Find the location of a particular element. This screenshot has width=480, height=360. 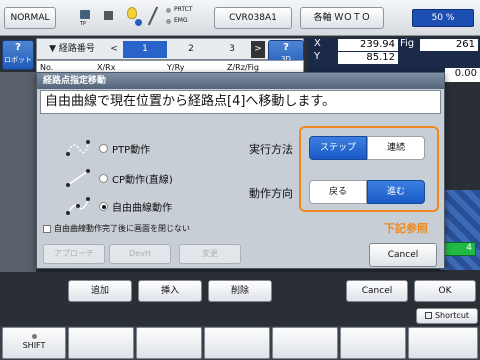

callout-highlight-box is located at coordinates (369, 169).